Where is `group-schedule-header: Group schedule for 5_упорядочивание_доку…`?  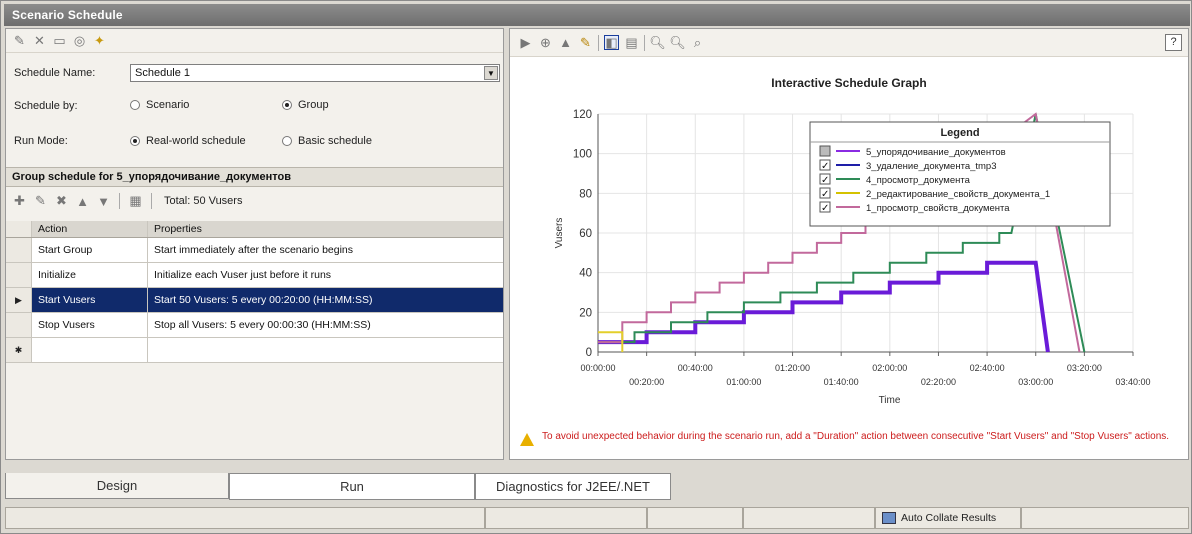
group-schedule-header: Group schedule for 5_упорядочивание_доку… is located at coordinates (254, 177).